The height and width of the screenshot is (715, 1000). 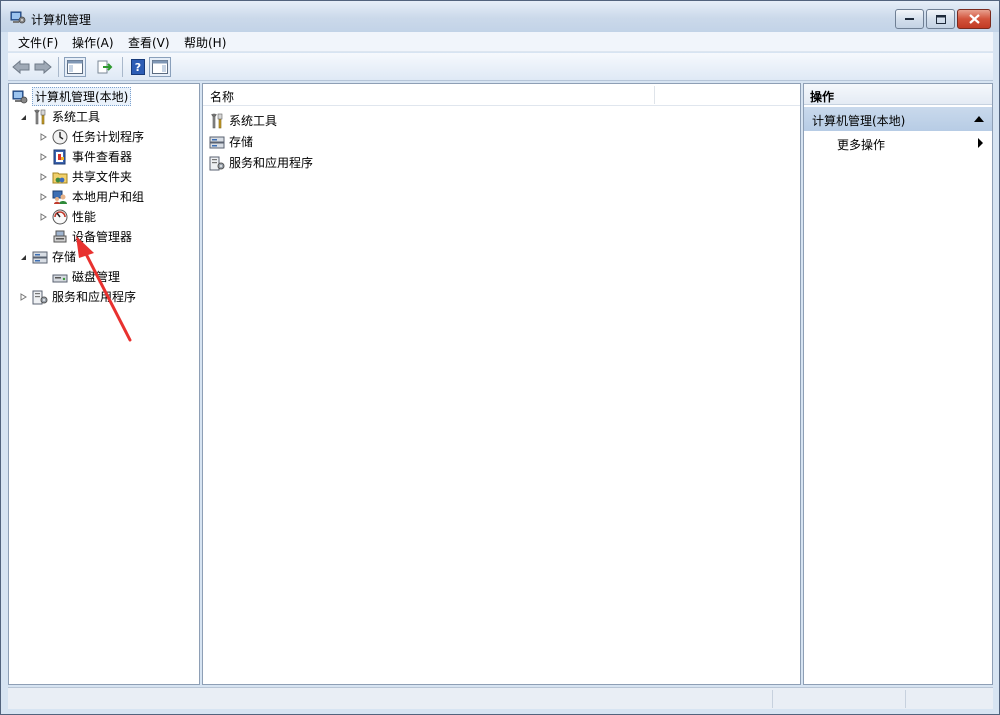 I want to click on expand-arrow-performance, so click(x=43, y=217).